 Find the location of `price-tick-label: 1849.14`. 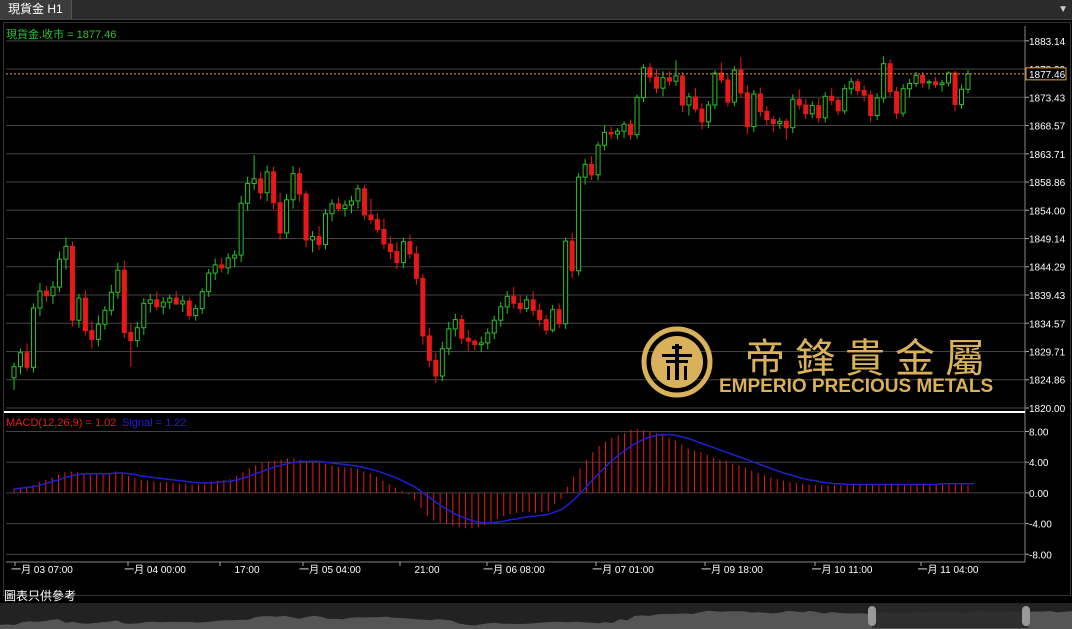

price-tick-label: 1849.14 is located at coordinates (1047, 240).